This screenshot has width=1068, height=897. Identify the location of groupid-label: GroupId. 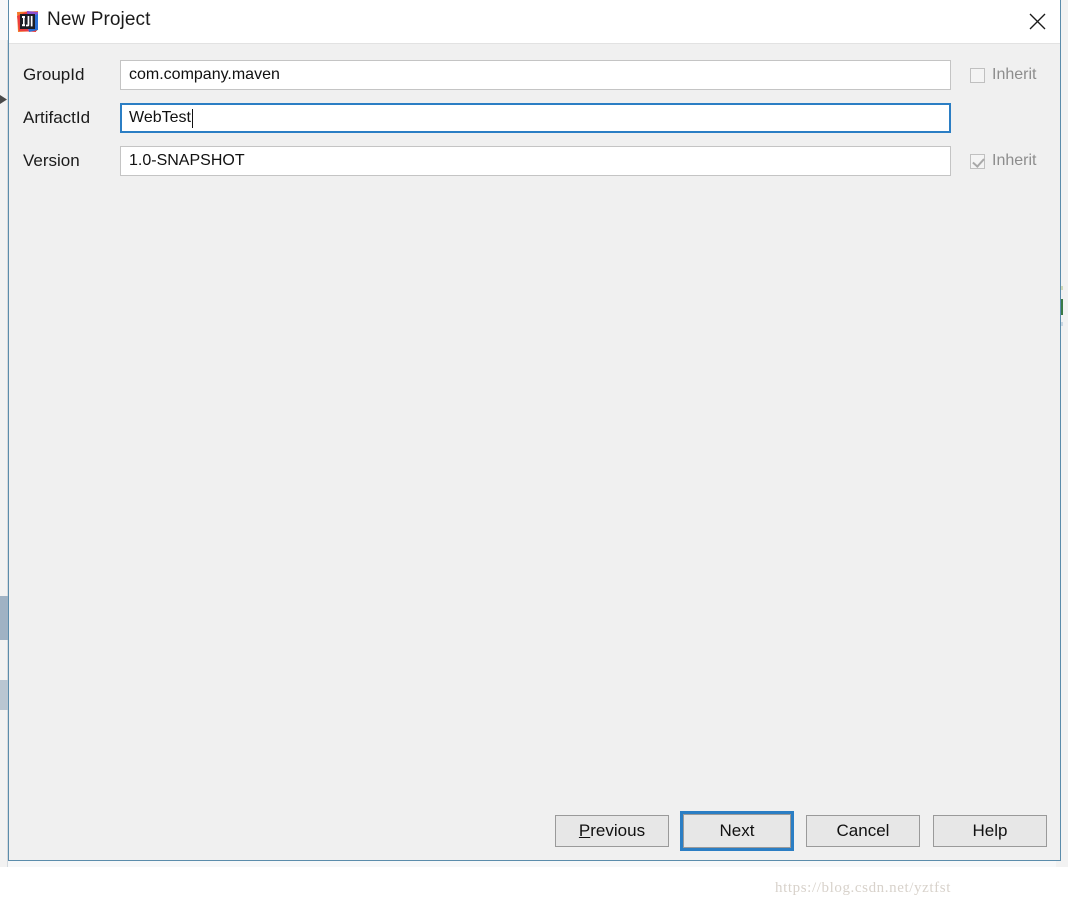
(54, 74).